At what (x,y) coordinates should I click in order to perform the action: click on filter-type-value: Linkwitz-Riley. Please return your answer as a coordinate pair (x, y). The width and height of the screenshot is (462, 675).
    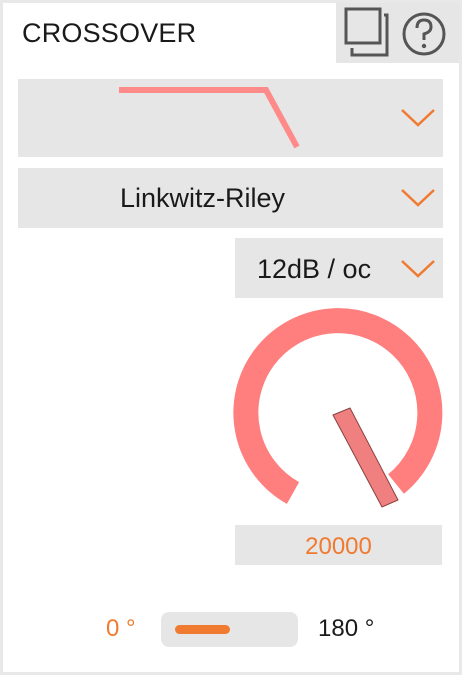
    Looking at the image, I should click on (203, 198).